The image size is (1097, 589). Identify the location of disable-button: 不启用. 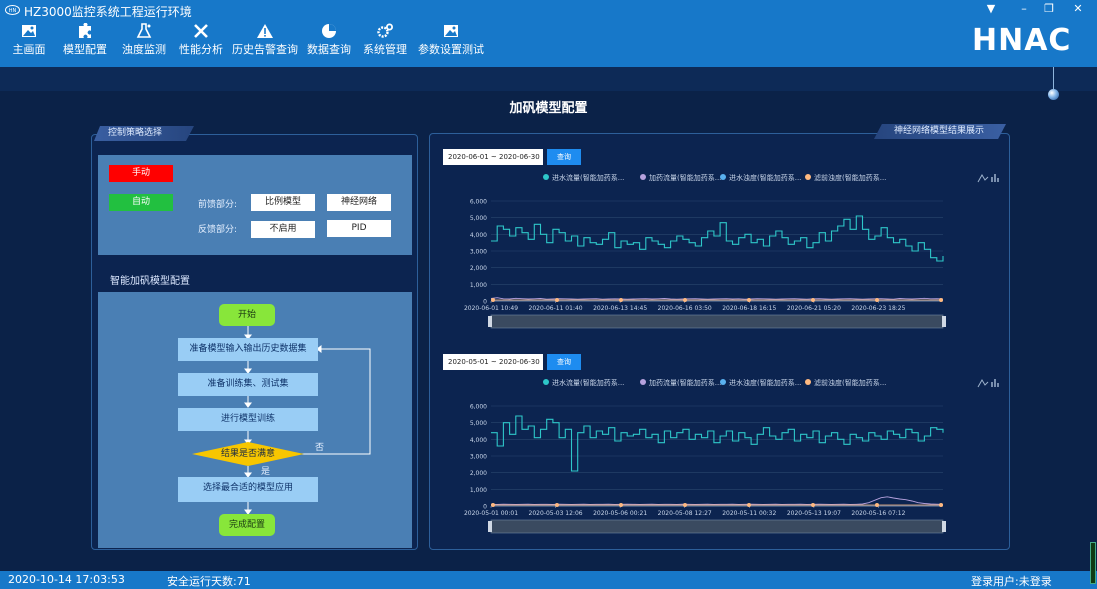
(283, 229).